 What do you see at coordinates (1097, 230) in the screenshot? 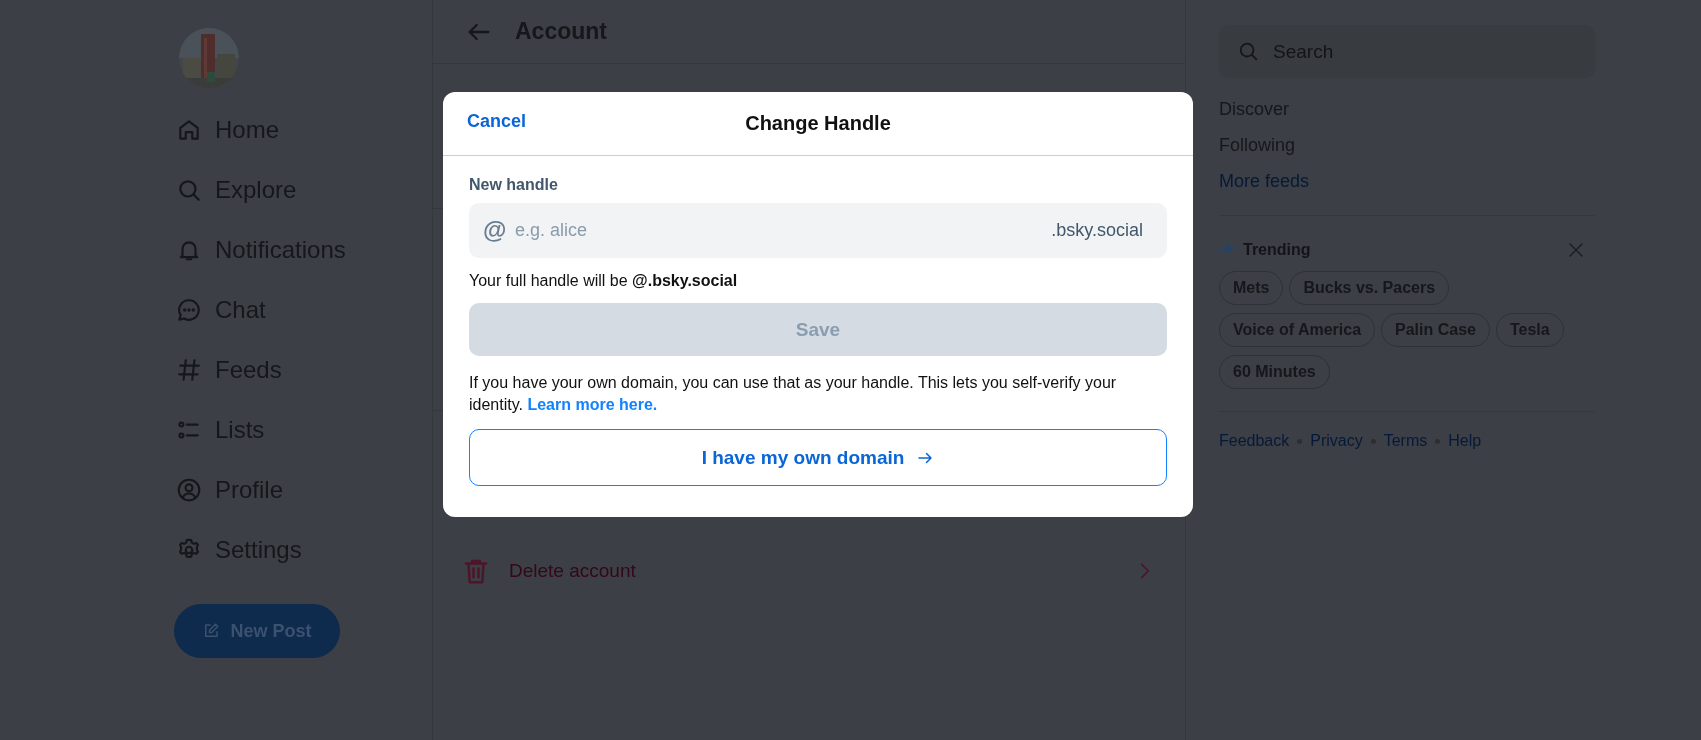
I see `domain-suffix: .bsky.social` at bounding box center [1097, 230].